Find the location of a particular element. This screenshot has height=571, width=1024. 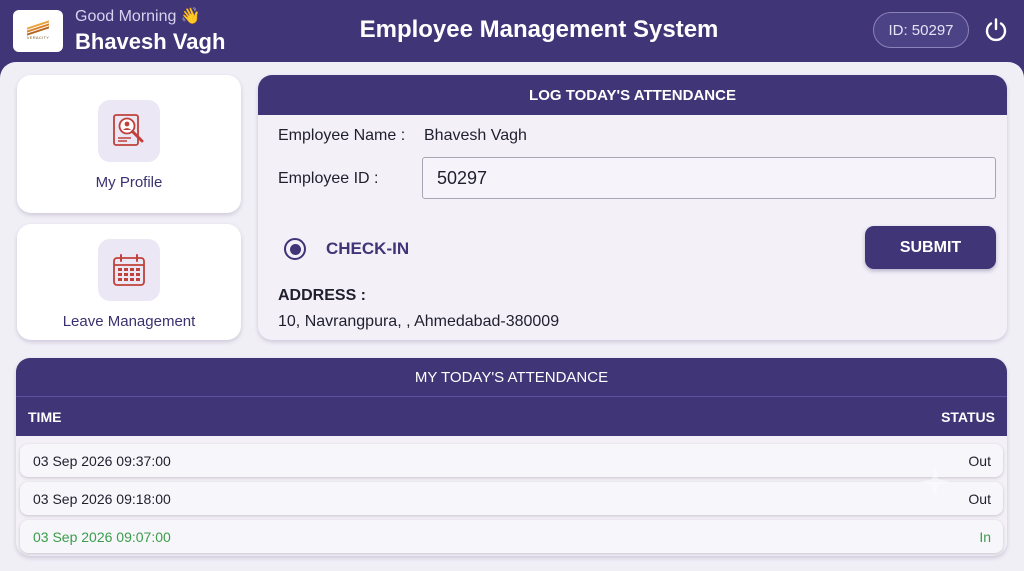

today-attendance-title: MY TODAY'S ATTENDANCE is located at coordinates (511, 377).